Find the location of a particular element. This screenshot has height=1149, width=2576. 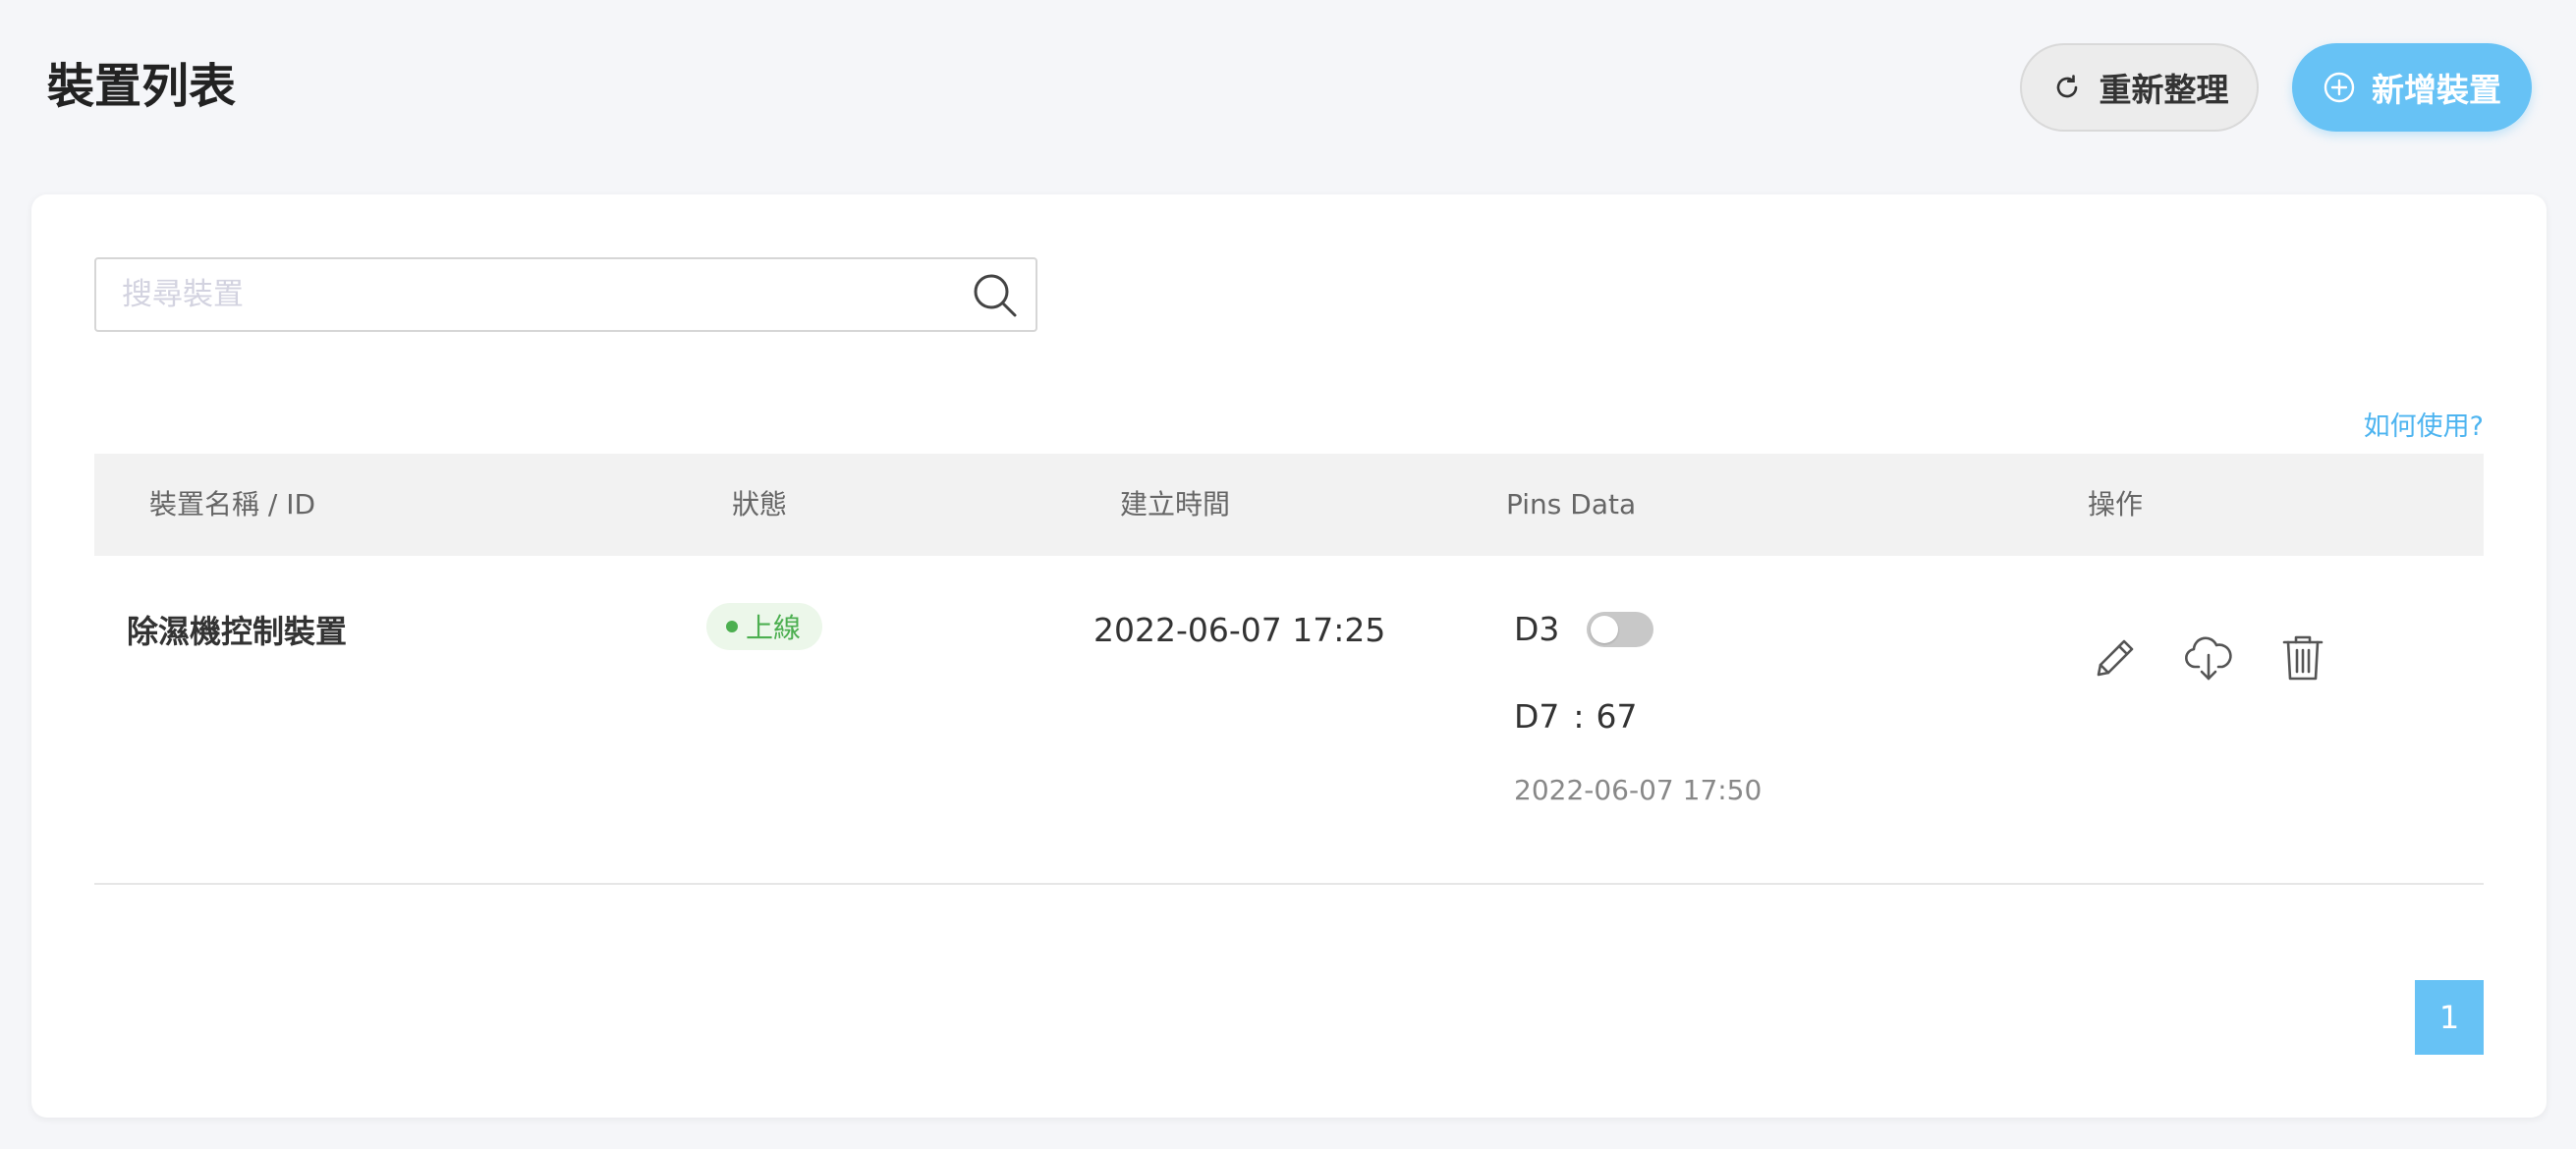

cloud-download-icon is located at coordinates (2208, 659).